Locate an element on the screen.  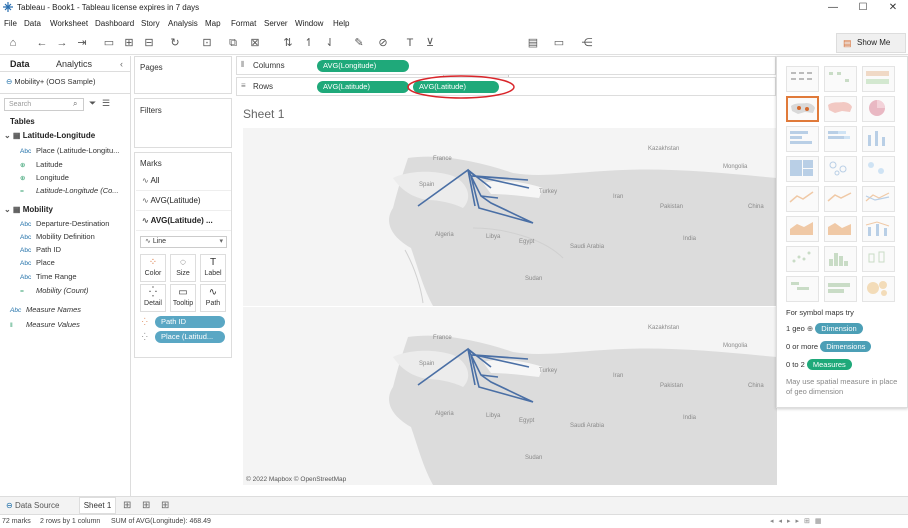
tooltip-button: ▭ Tooltip is located at coordinates (183, 298).